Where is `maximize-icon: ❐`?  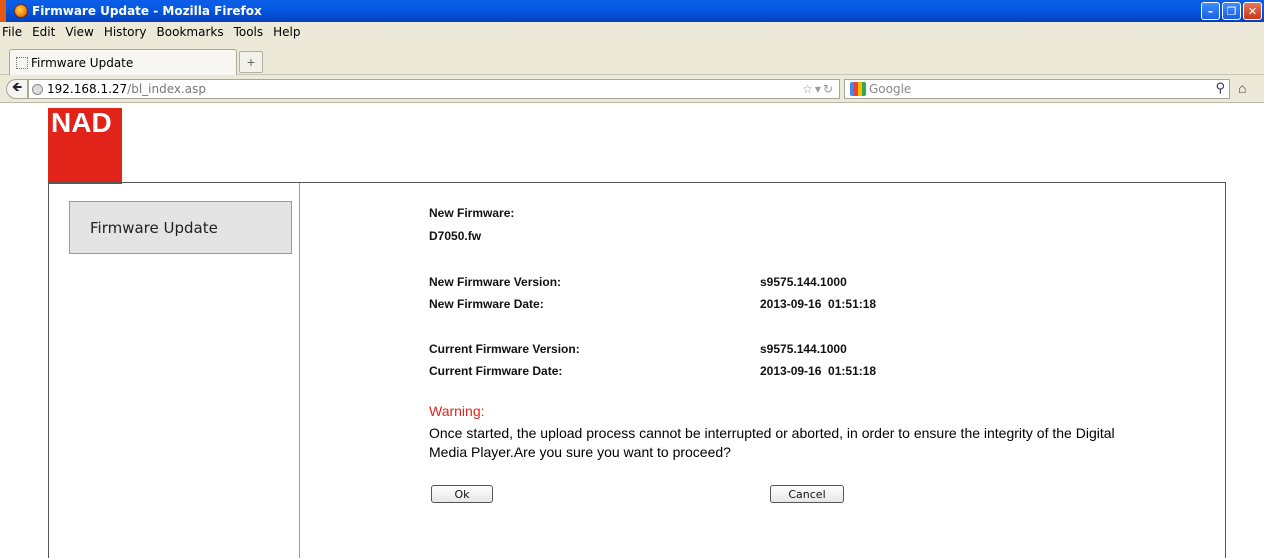 maximize-icon: ❐ is located at coordinates (1231, 11).